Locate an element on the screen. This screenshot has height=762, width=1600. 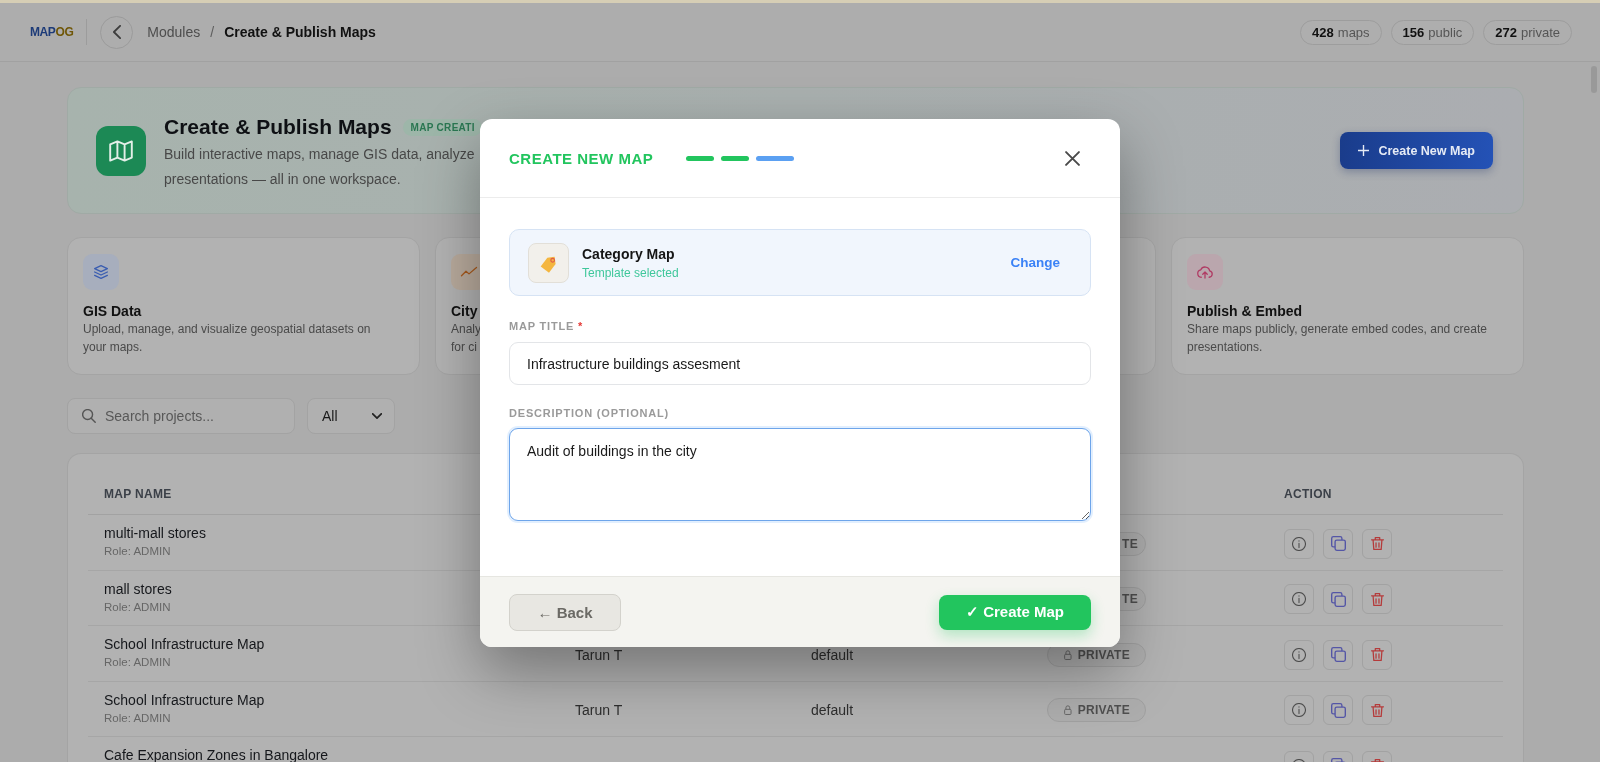
search-icon is located at coordinates (89, 416).